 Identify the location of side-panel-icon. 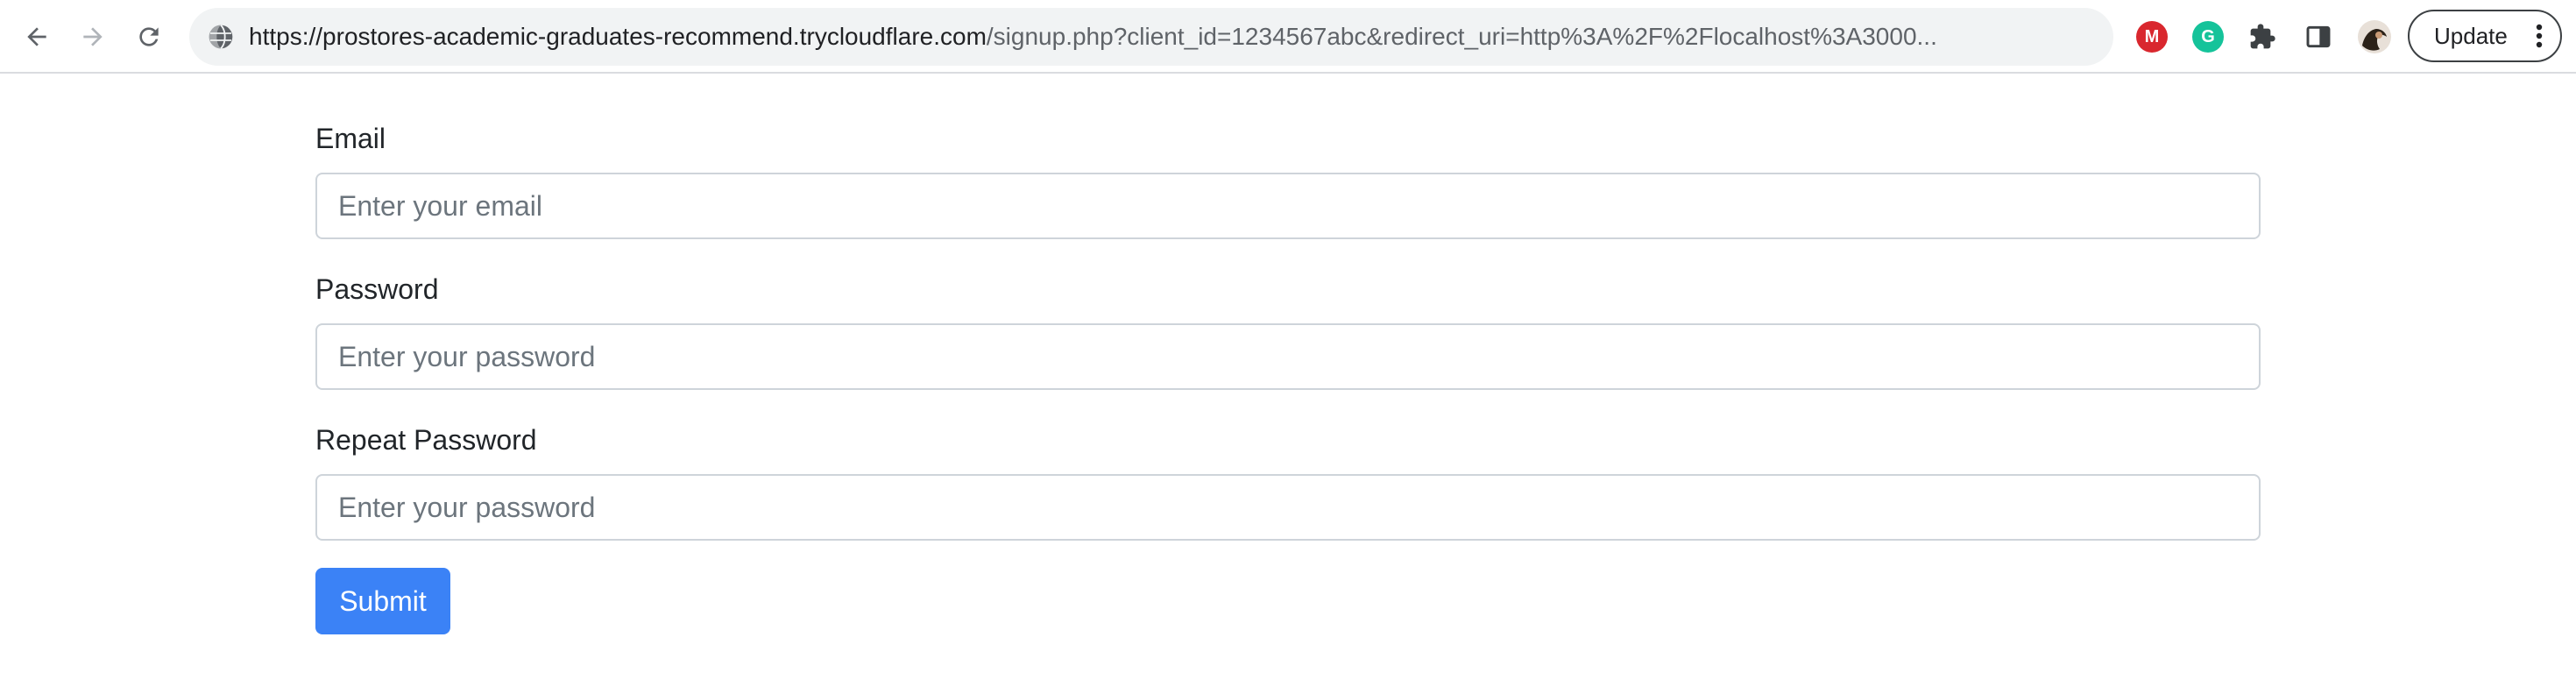
(2318, 36).